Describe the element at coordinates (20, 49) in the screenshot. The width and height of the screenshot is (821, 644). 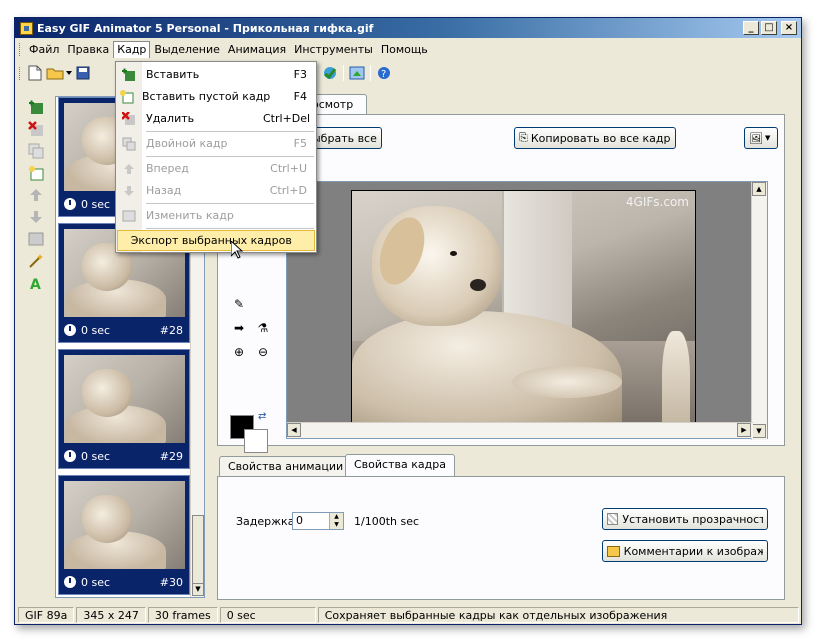
I see `menubar-grip` at that location.